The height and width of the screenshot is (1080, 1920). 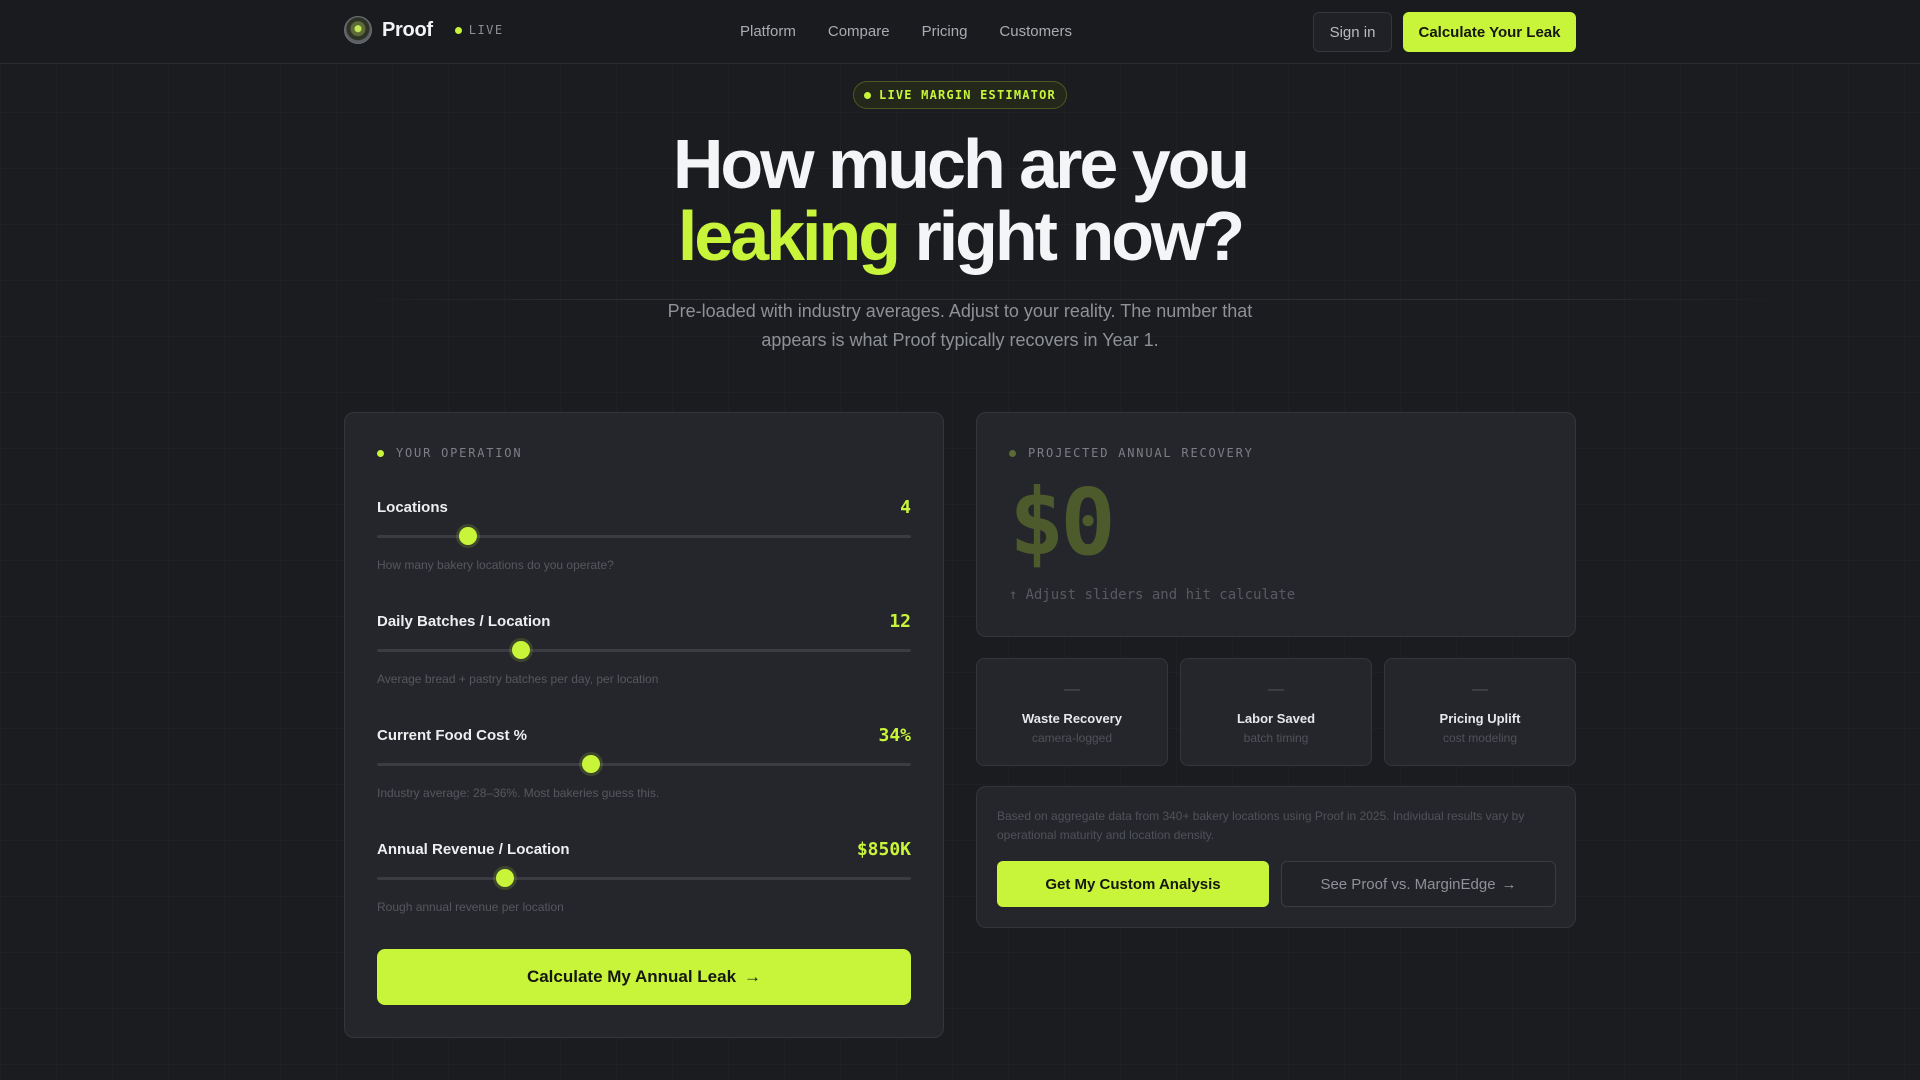 What do you see at coordinates (961, 164) in the screenshot?
I see `title-line-1: How much are you` at bounding box center [961, 164].